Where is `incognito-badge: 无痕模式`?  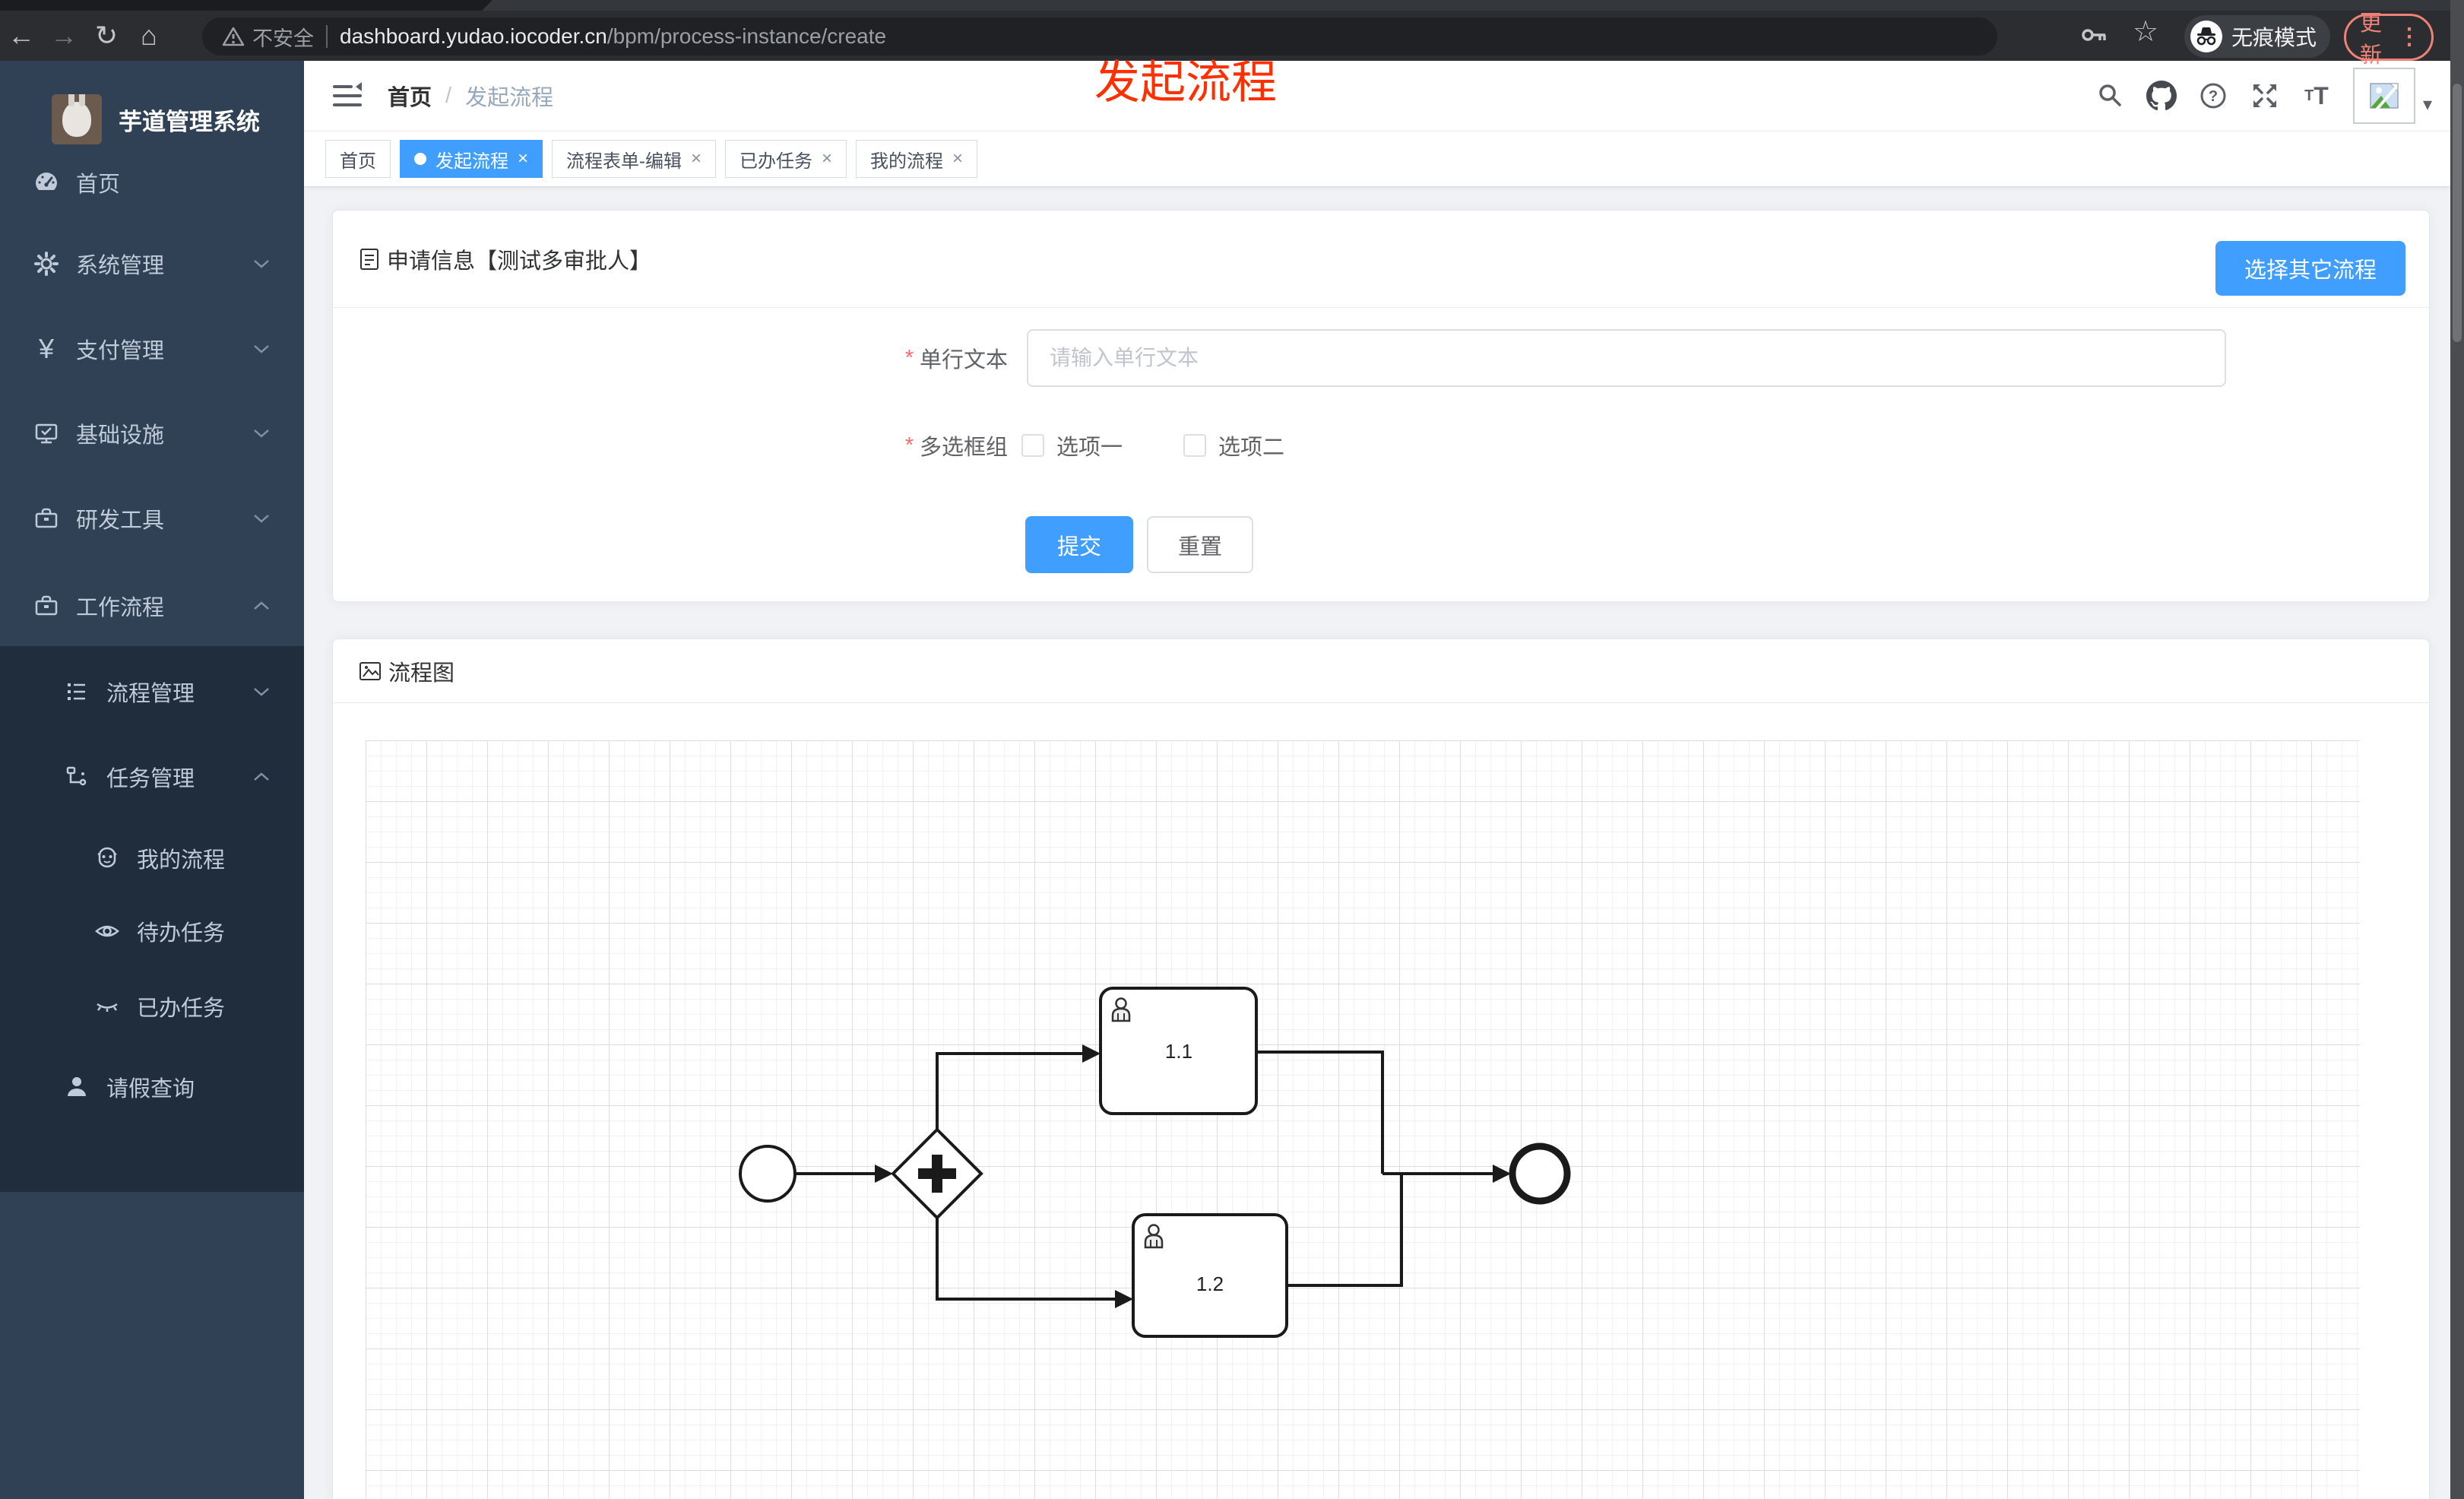
incognito-badge: 无痕模式 is located at coordinates (2257, 36).